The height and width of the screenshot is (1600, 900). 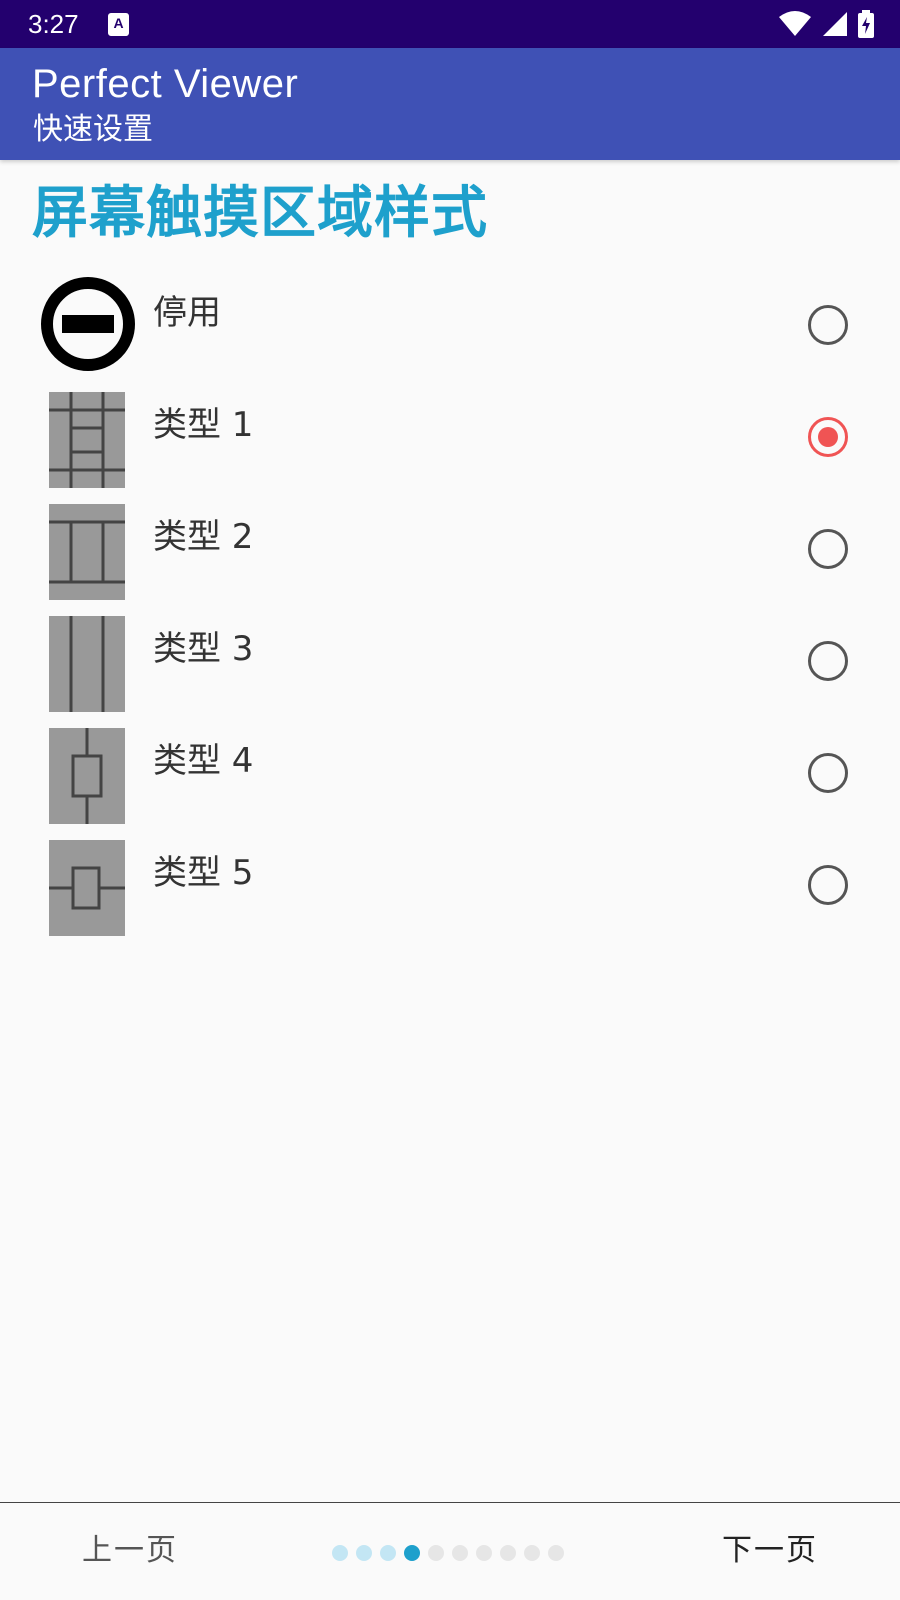 I want to click on option-label: 类型 4, so click(x=203, y=761).